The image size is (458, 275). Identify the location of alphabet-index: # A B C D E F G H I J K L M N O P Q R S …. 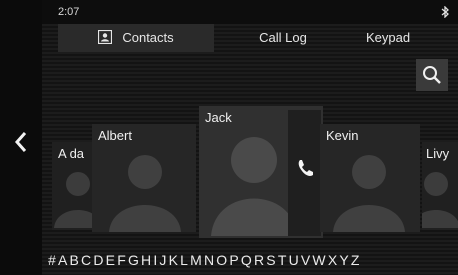
(253, 260).